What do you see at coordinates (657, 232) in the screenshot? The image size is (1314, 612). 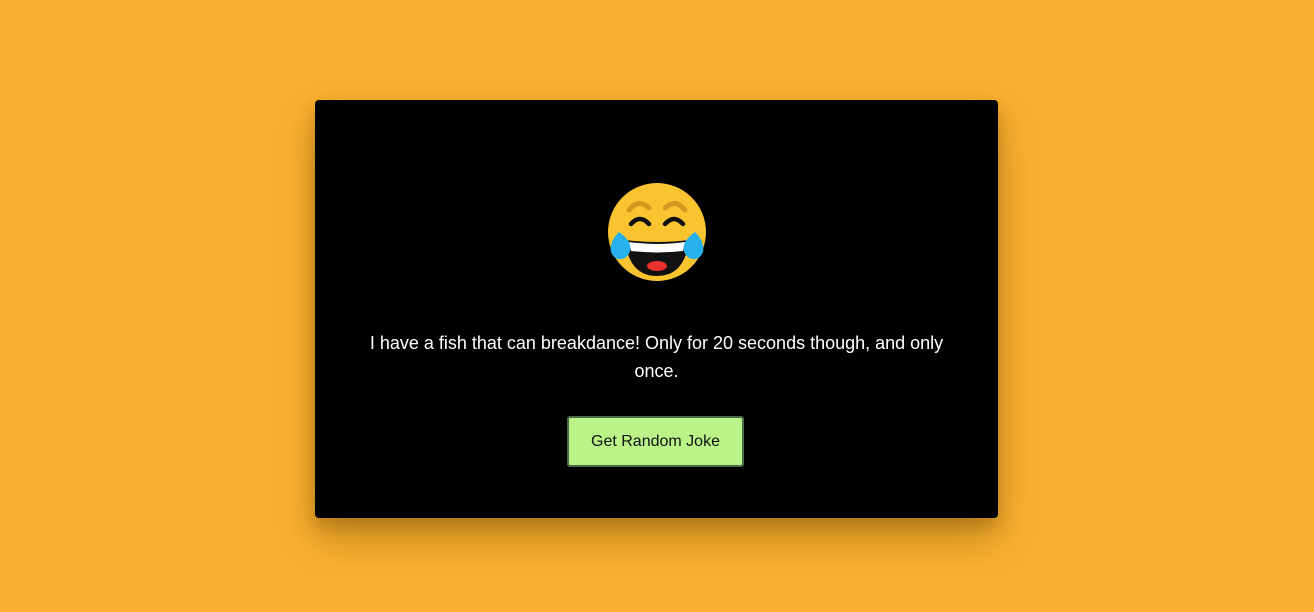 I see `face-with-tears-of-joy-icon` at bounding box center [657, 232].